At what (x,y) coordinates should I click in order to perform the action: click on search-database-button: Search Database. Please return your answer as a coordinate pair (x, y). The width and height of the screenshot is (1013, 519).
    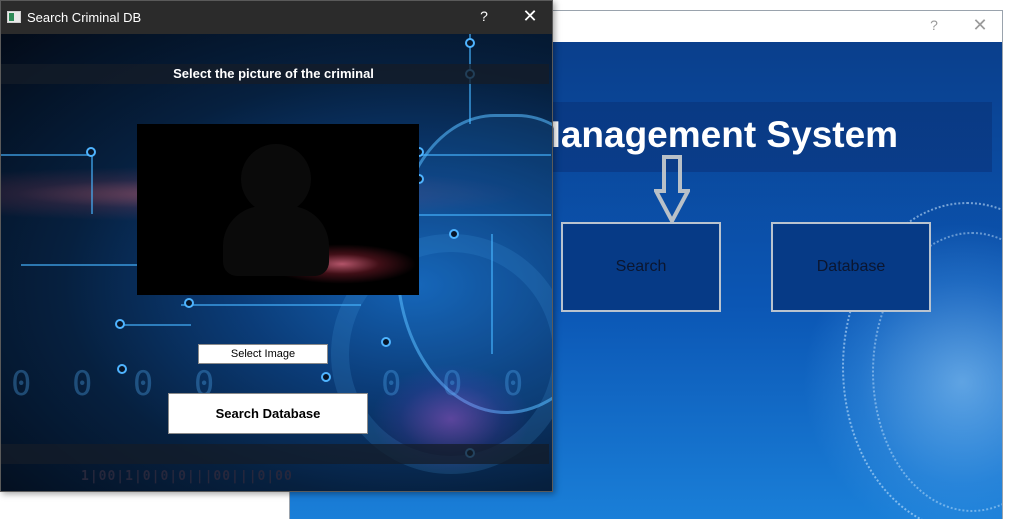
    Looking at the image, I should click on (268, 413).